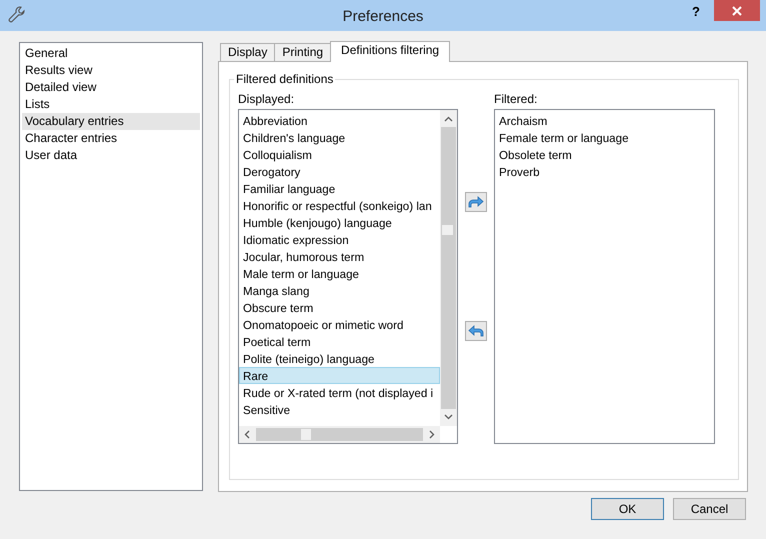  Describe the element at coordinates (516, 99) in the screenshot. I see `list-label: Filtered:` at that location.